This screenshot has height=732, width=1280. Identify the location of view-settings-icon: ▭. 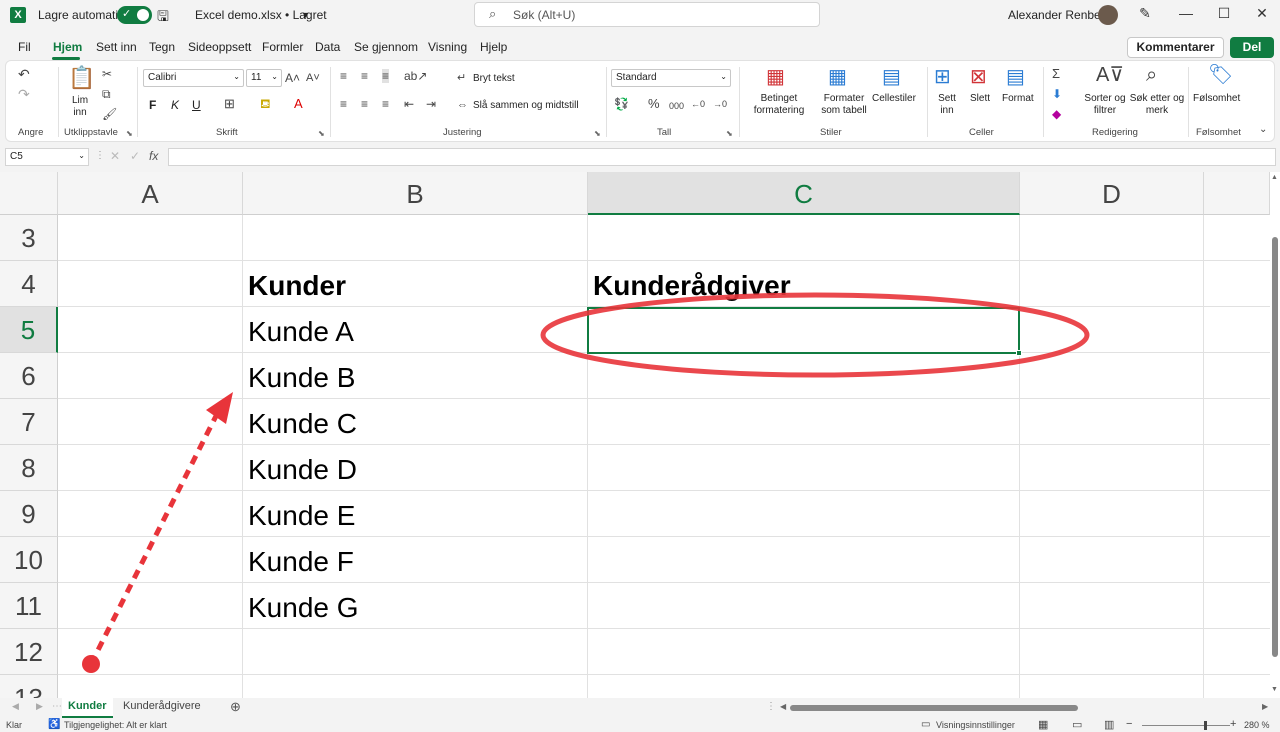
(925, 724).